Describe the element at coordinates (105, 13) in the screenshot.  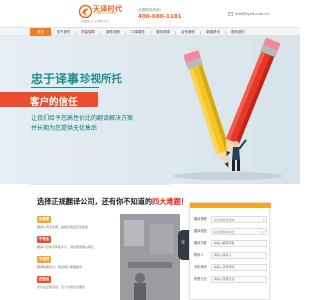
I see `logo-english: TIANYI TIMES` at that location.